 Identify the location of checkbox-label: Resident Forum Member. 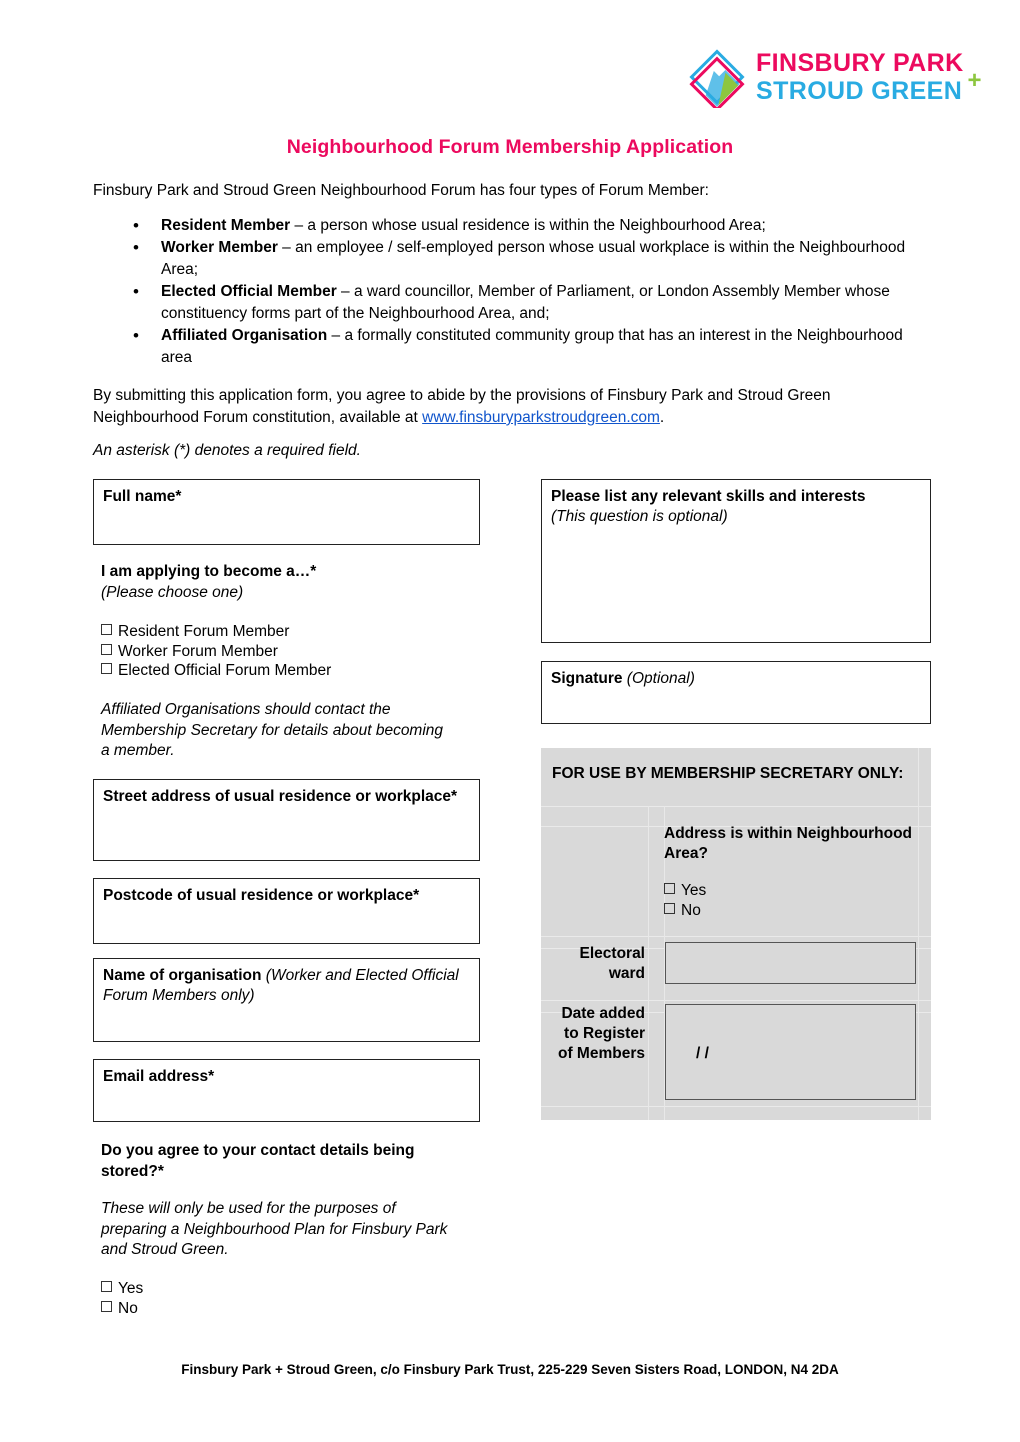
(204, 631).